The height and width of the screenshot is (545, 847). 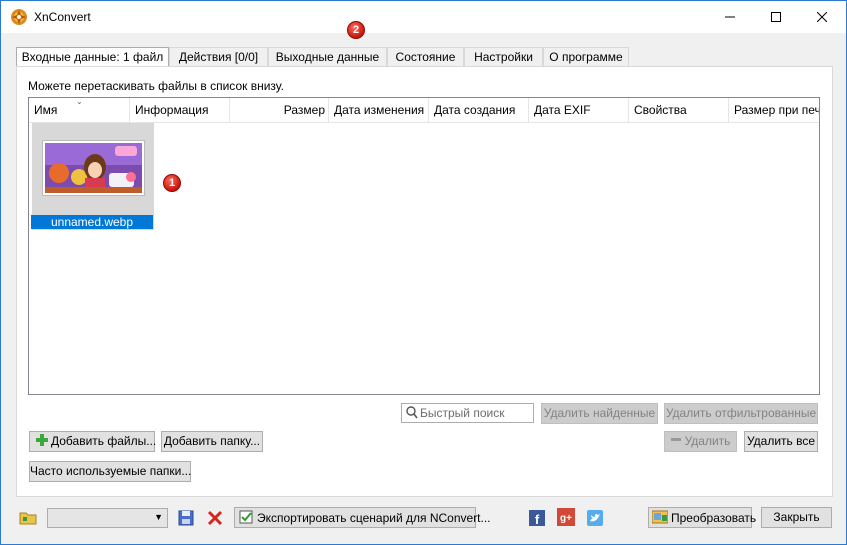 What do you see at coordinates (586, 57) in the screenshot?
I see `tab-about: О программе` at bounding box center [586, 57].